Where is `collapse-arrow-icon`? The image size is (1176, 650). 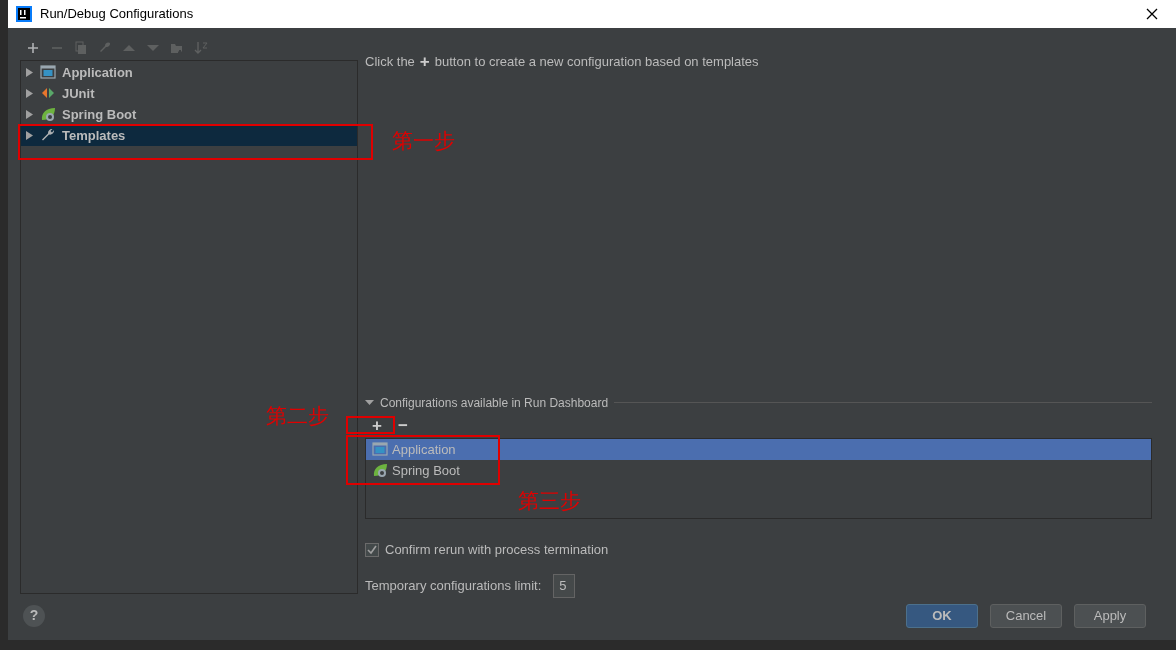
collapse-arrow-icon is located at coordinates (369, 403).